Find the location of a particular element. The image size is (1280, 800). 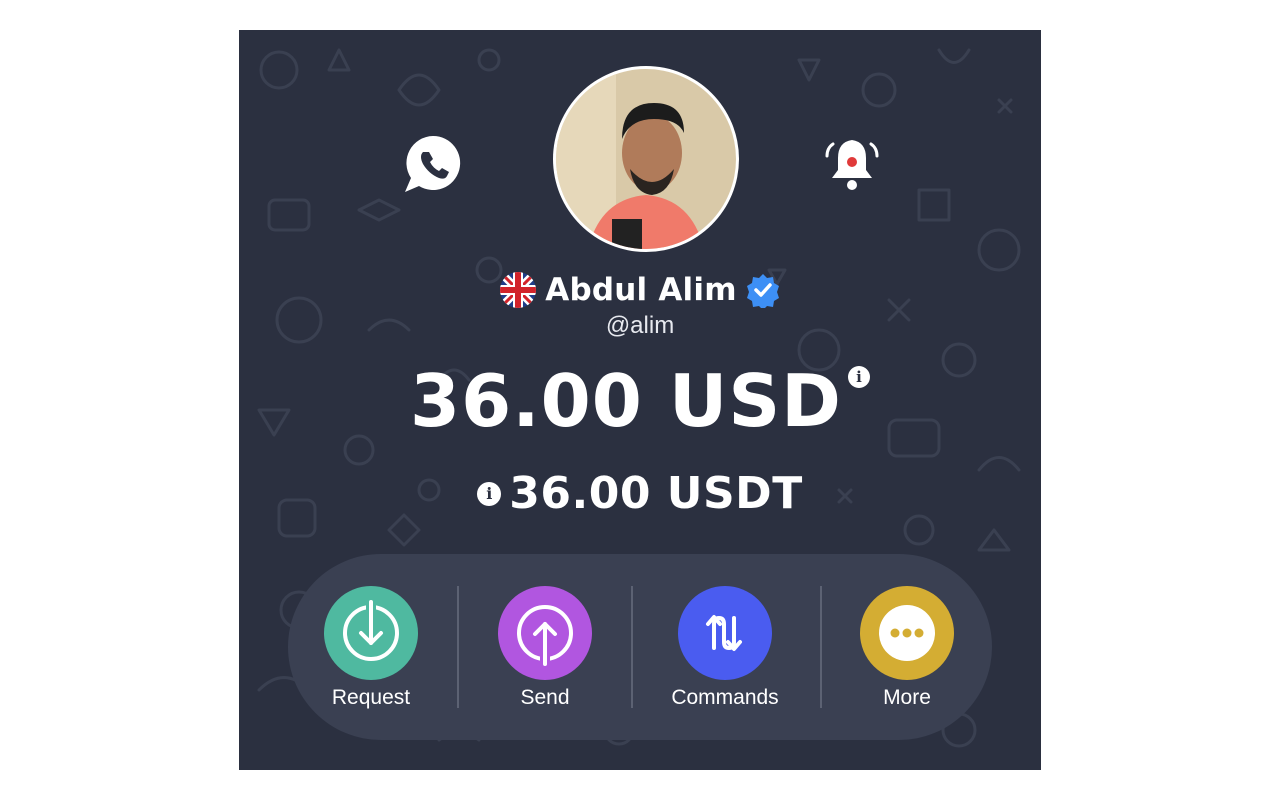

commands-button: Commands is located at coordinates (725, 651).